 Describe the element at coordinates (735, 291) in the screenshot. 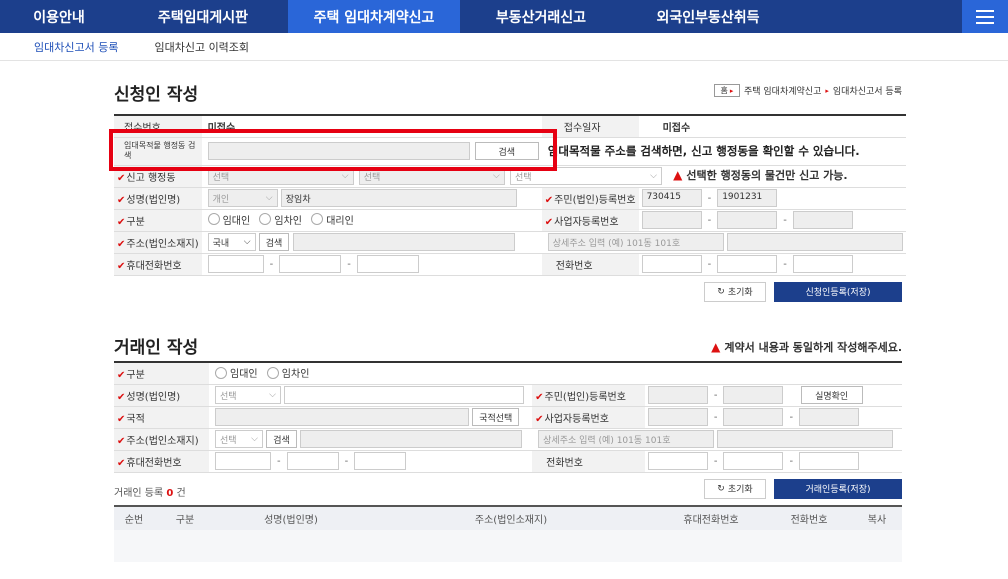

I see `applicant-reset-button: ↻ 초기화` at that location.